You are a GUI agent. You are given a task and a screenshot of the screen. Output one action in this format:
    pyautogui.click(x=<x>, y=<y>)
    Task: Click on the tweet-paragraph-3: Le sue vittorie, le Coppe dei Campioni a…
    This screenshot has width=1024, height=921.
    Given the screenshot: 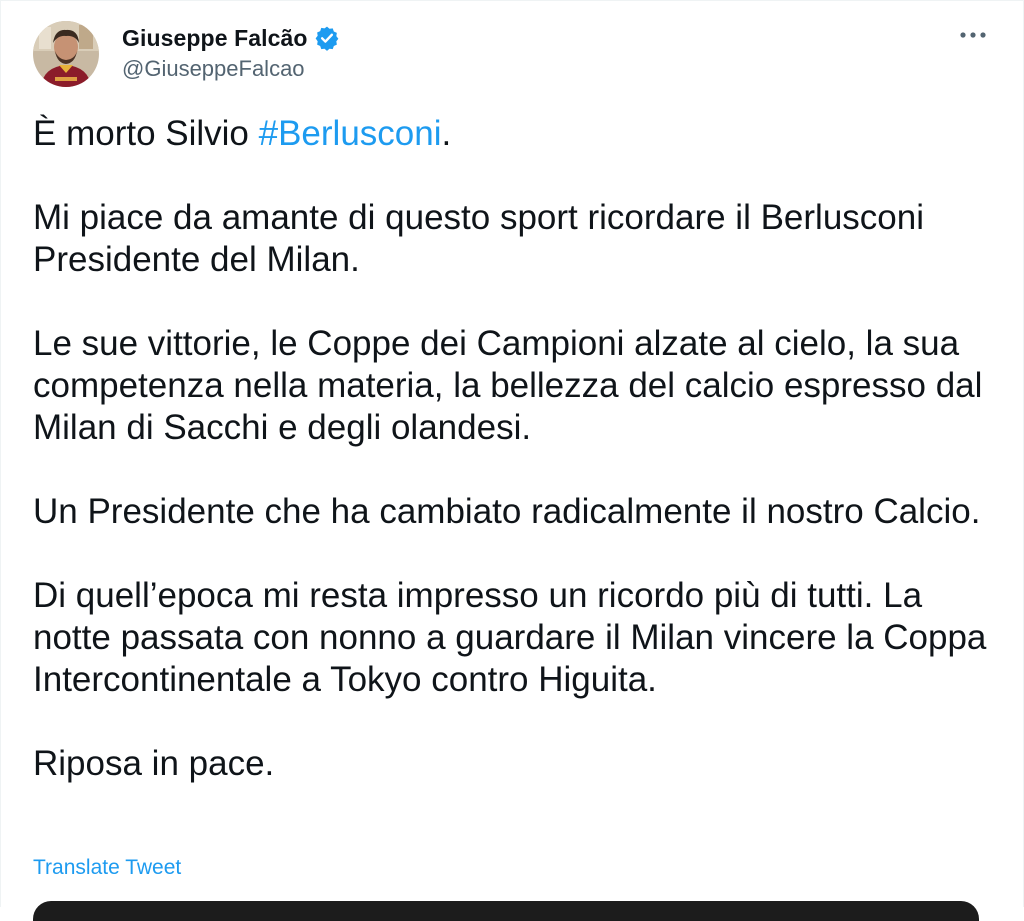 What is the action you would take?
    pyautogui.click(x=508, y=385)
    